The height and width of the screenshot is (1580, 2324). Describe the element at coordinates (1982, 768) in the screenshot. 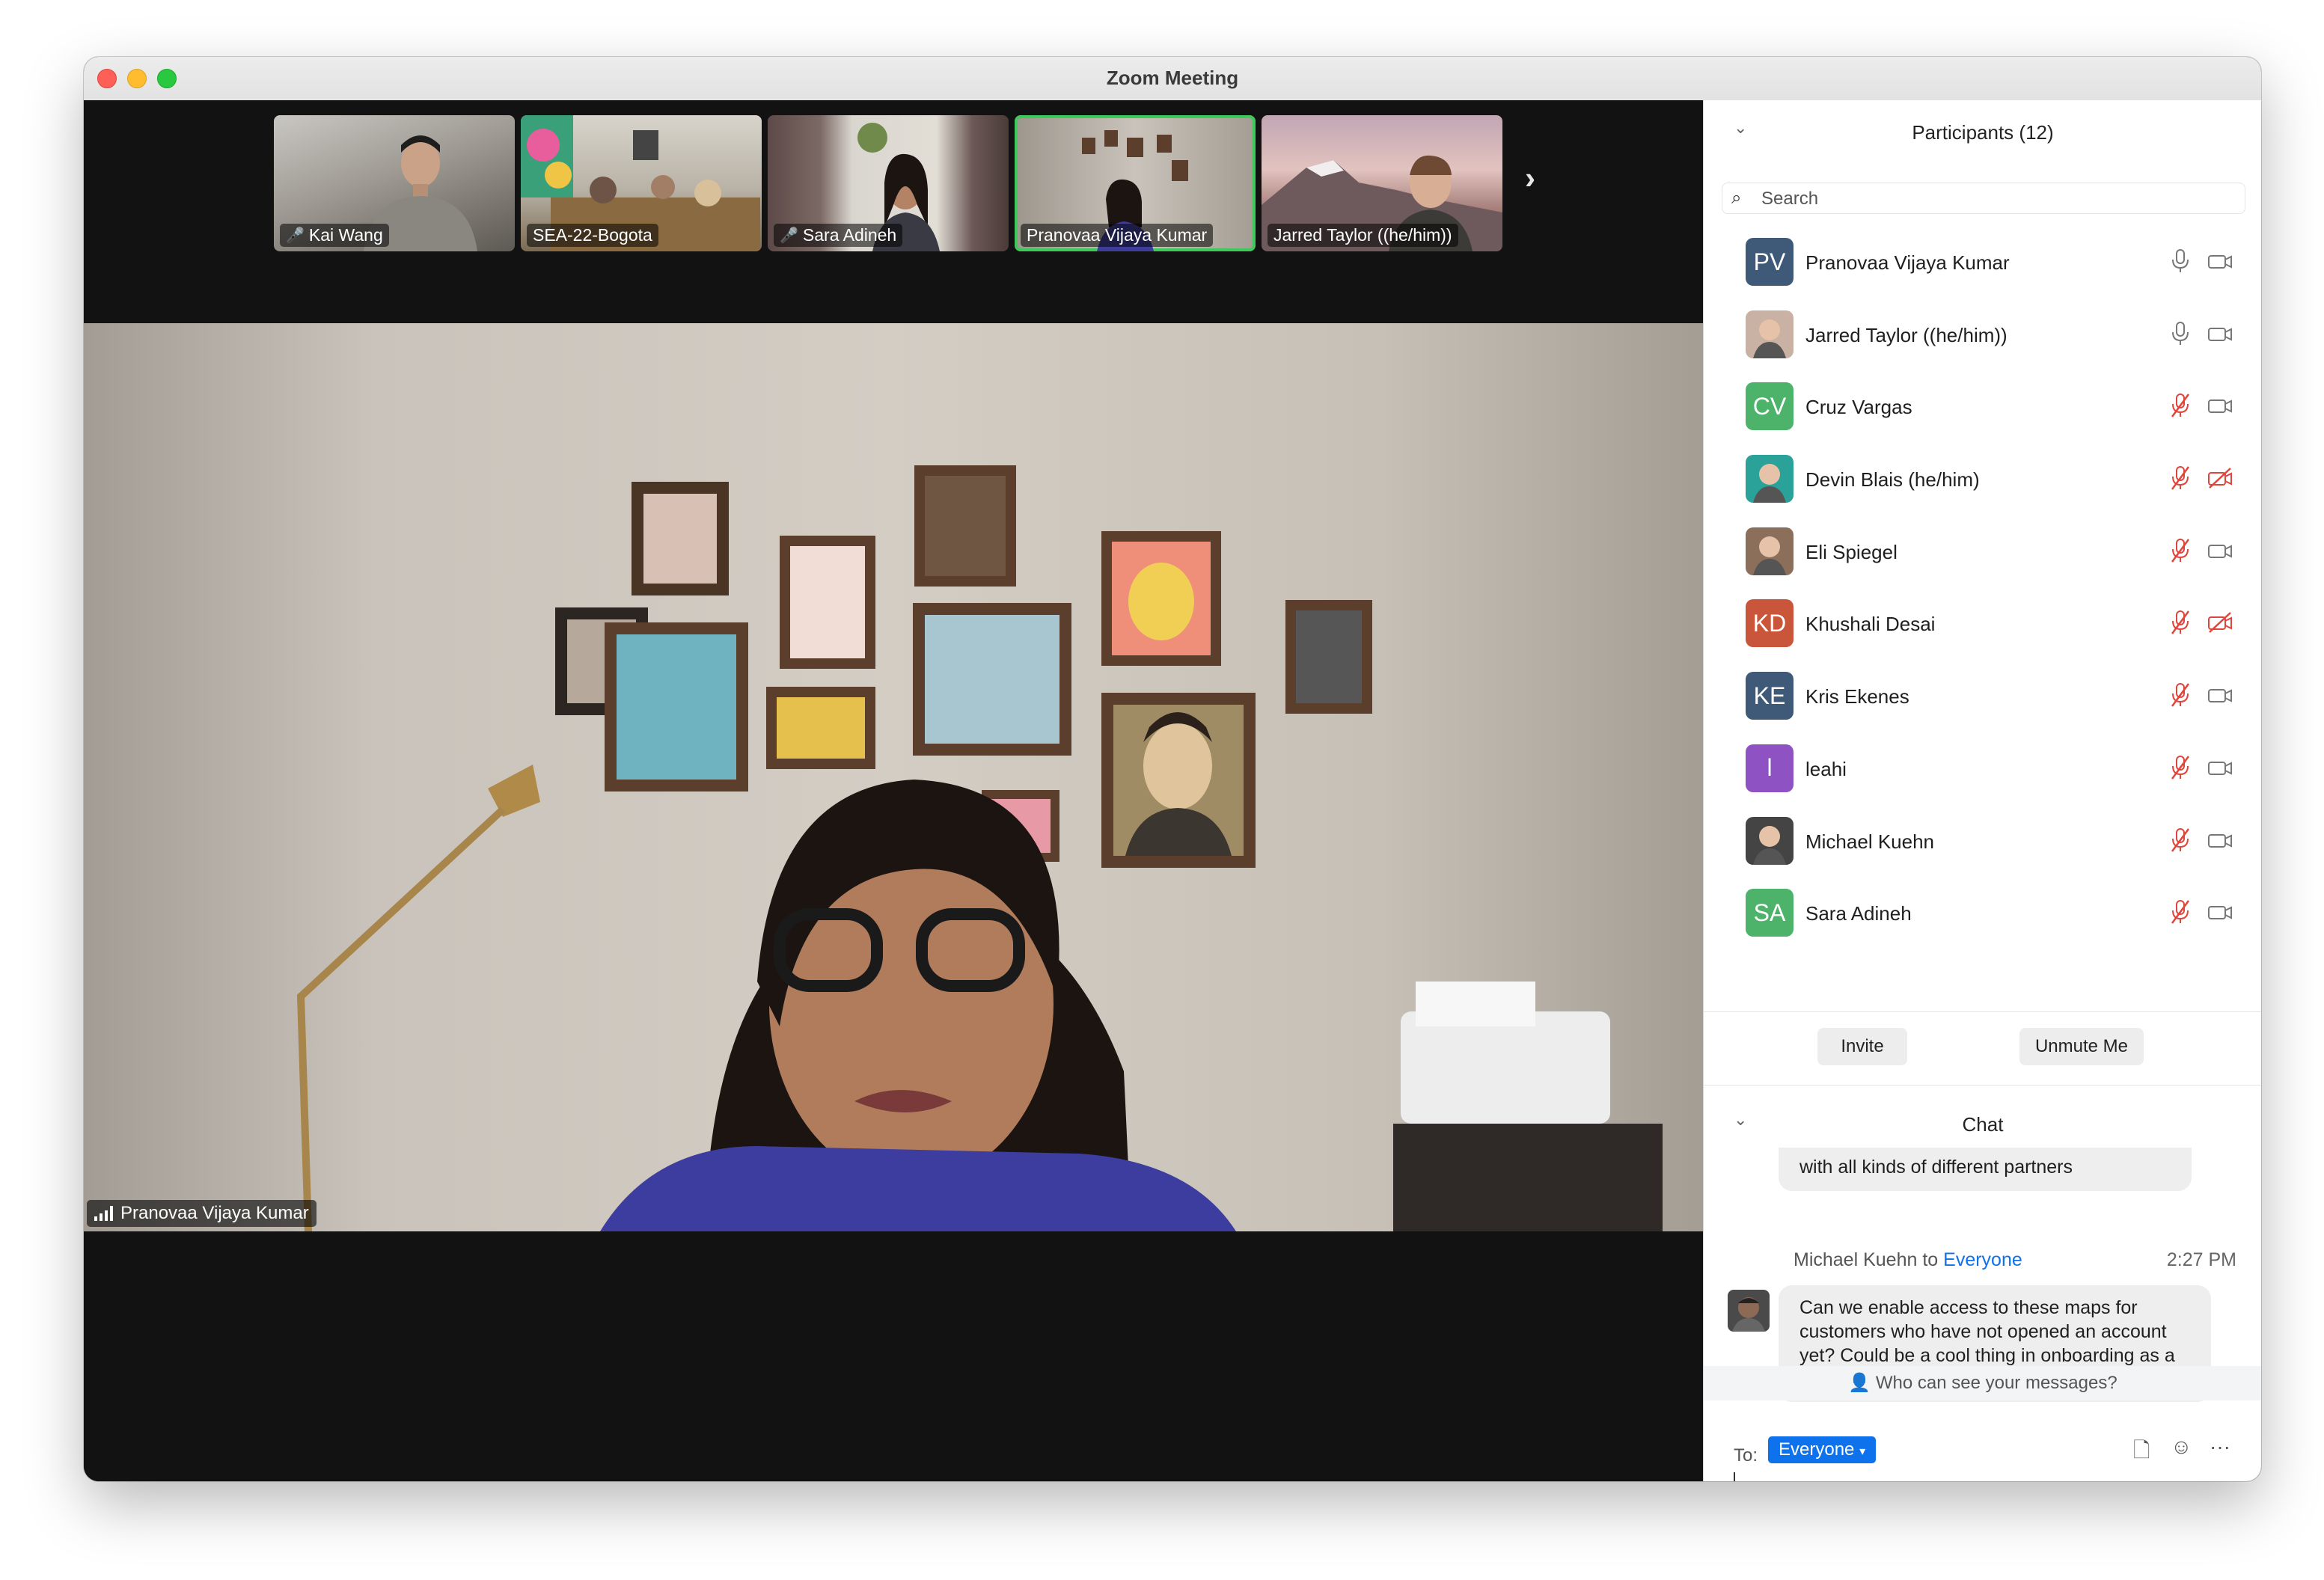

I see `participant-row: l leahi` at that location.